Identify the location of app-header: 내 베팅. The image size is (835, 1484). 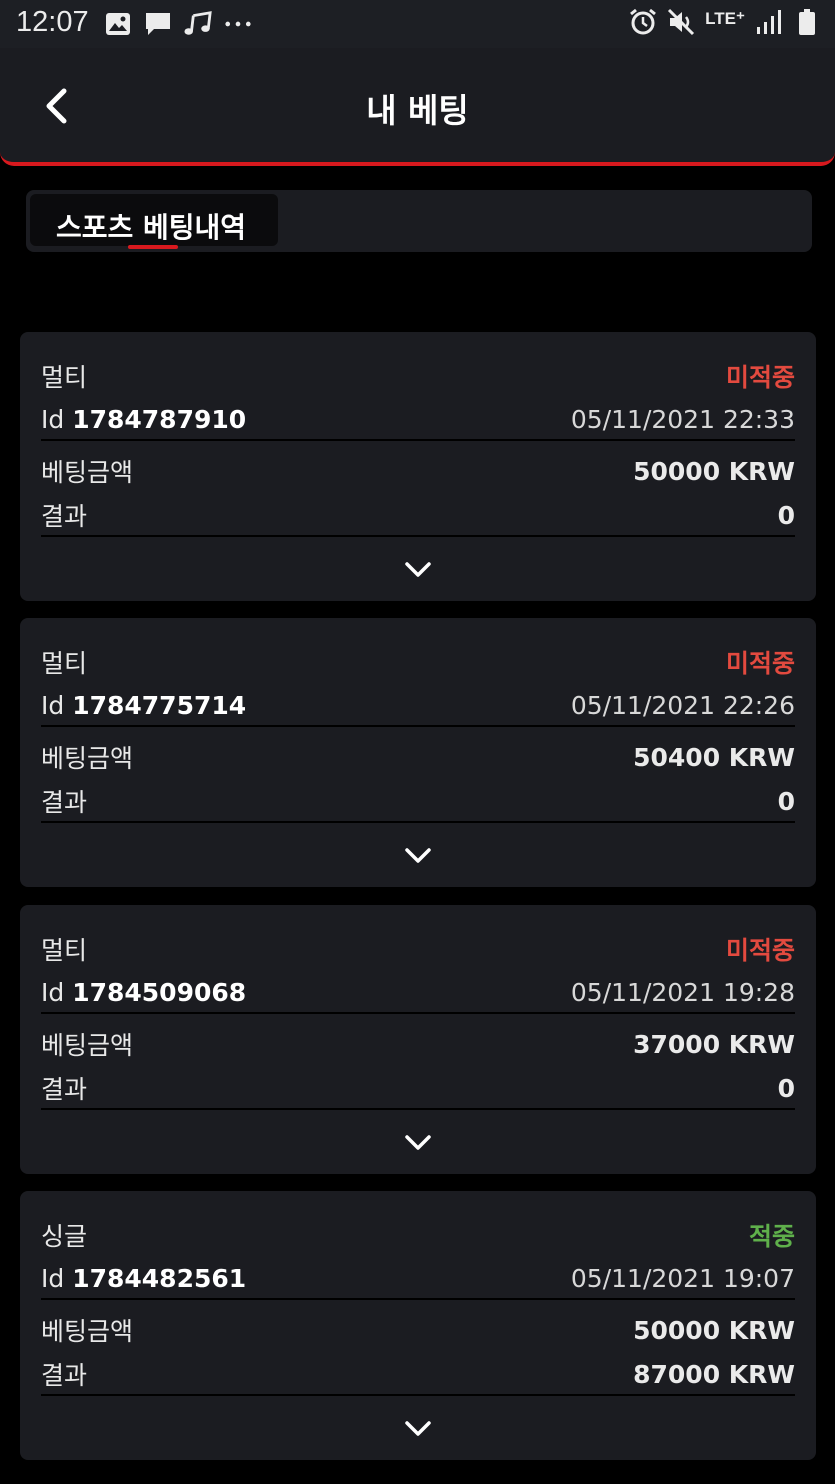
(417, 107).